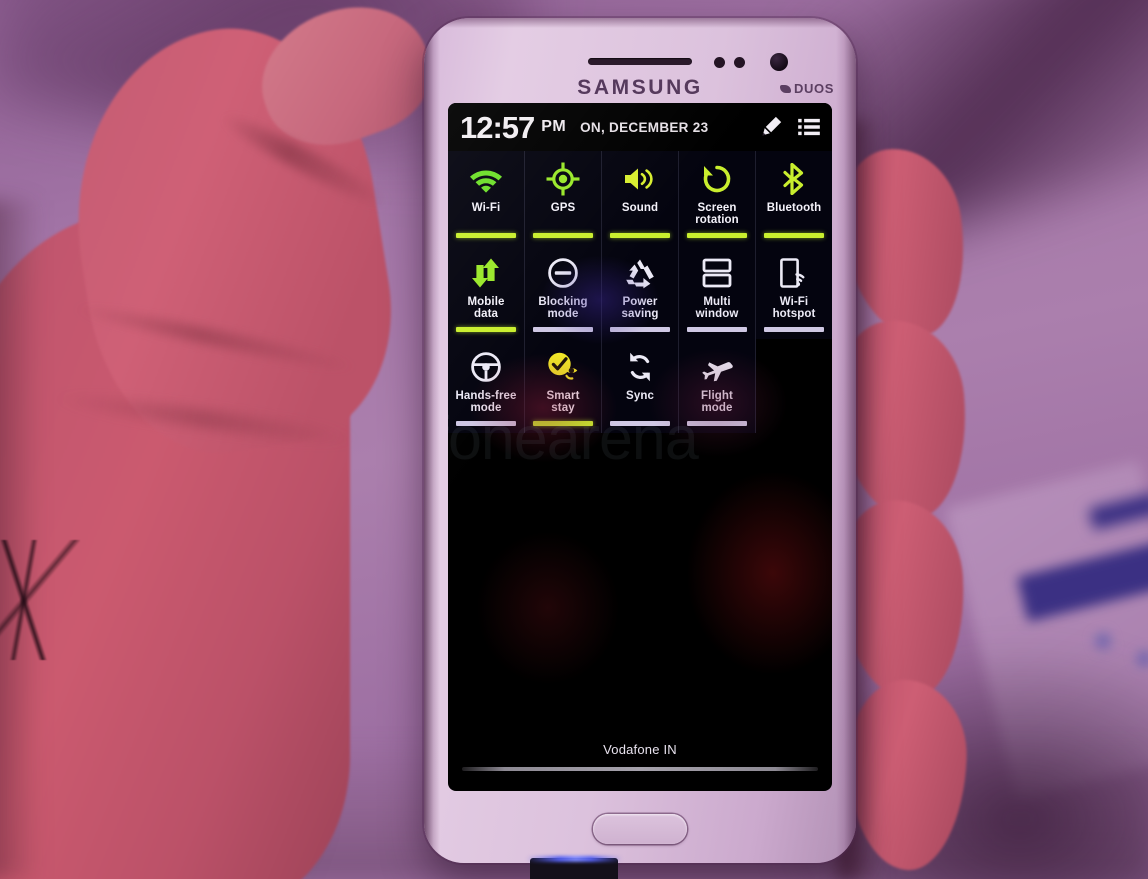  What do you see at coordinates (760, 573) in the screenshot?
I see `screen-glow-red-right` at bounding box center [760, 573].